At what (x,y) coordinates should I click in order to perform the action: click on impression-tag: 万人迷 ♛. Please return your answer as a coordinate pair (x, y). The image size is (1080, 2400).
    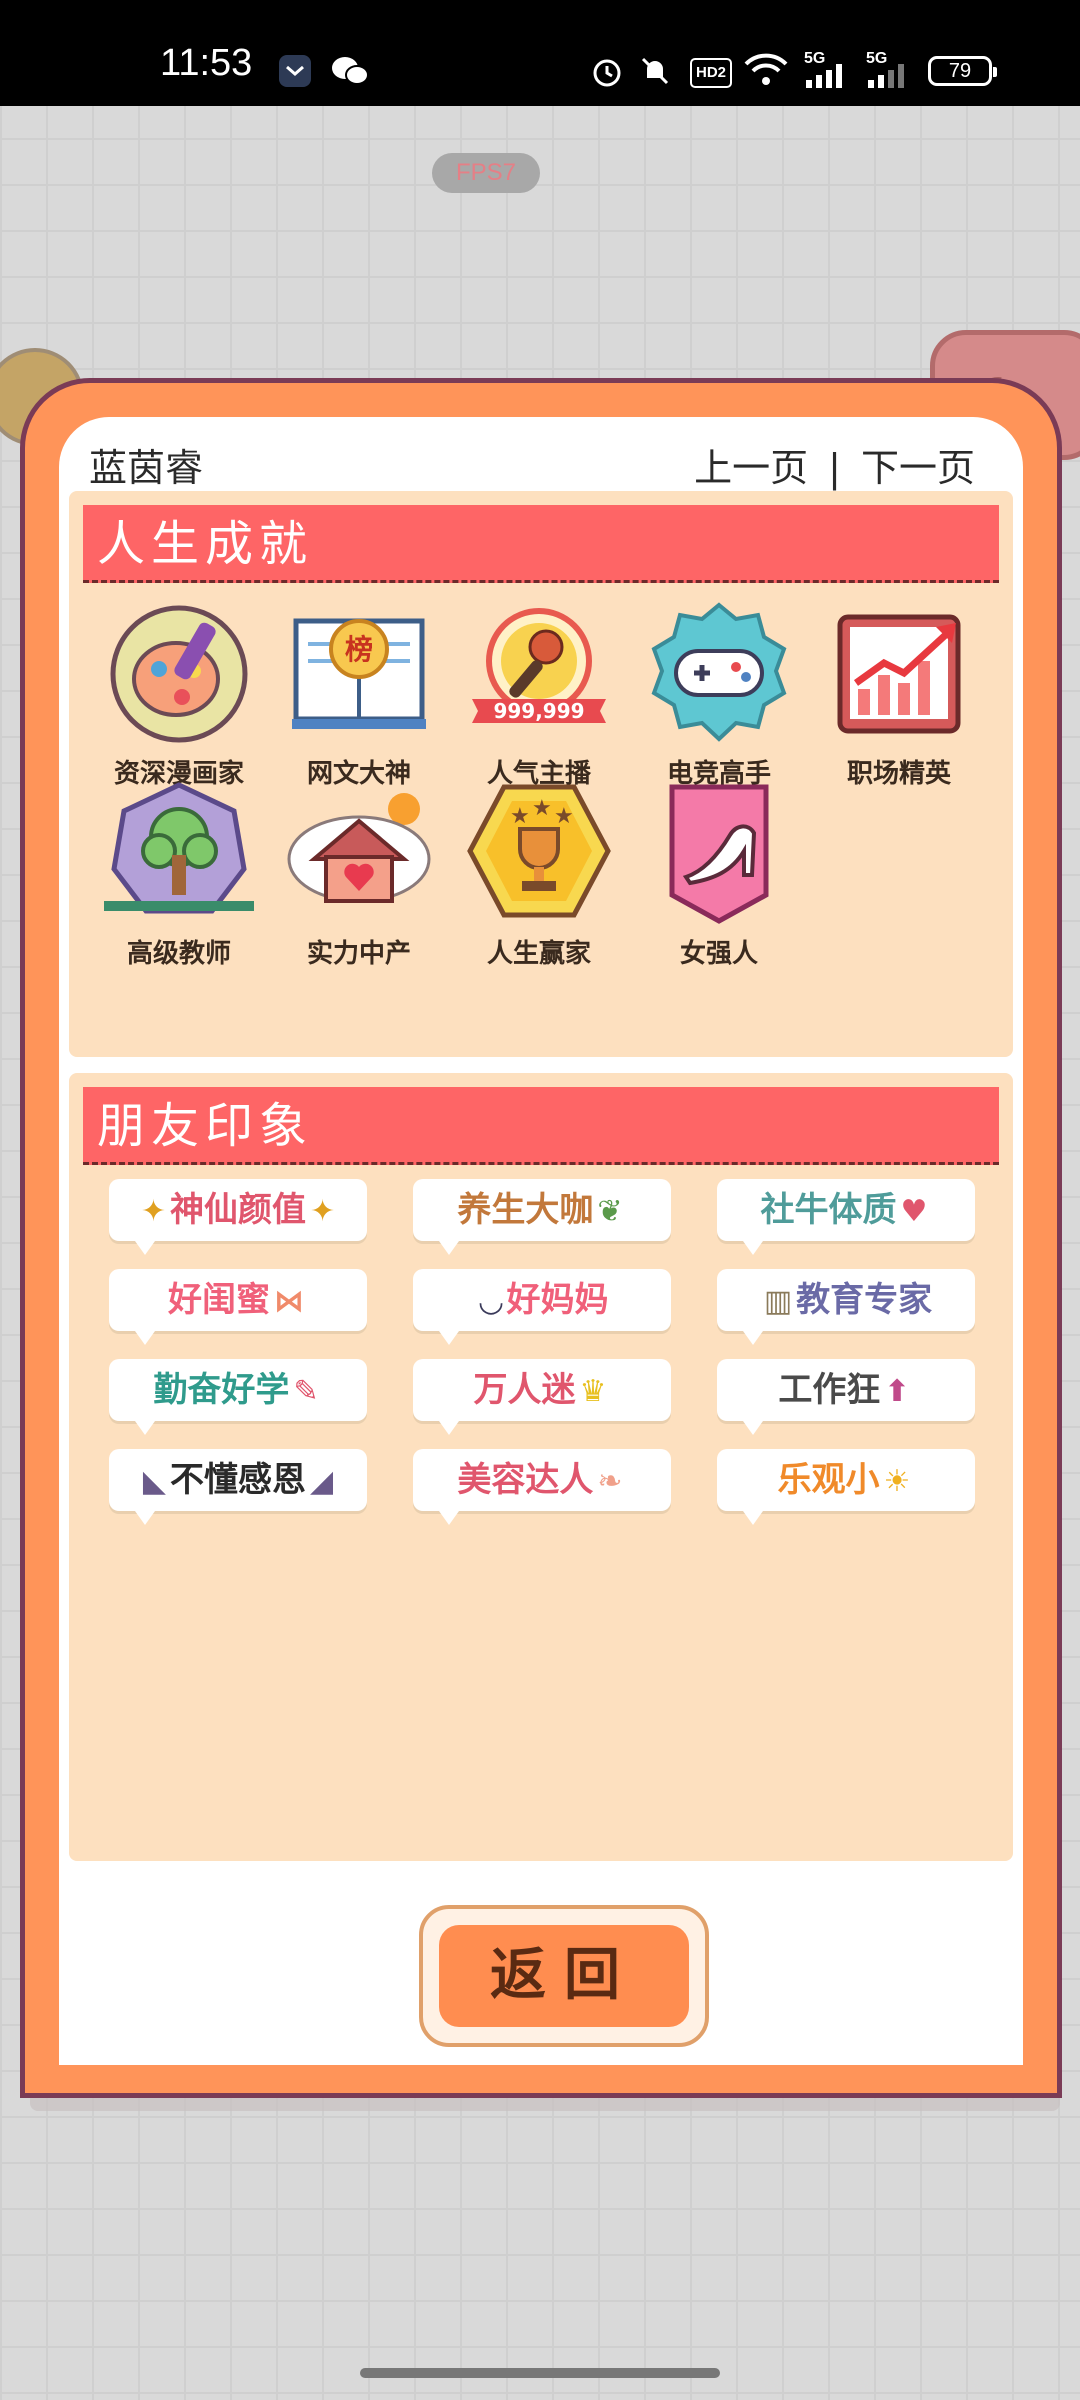
    Looking at the image, I should click on (542, 1397).